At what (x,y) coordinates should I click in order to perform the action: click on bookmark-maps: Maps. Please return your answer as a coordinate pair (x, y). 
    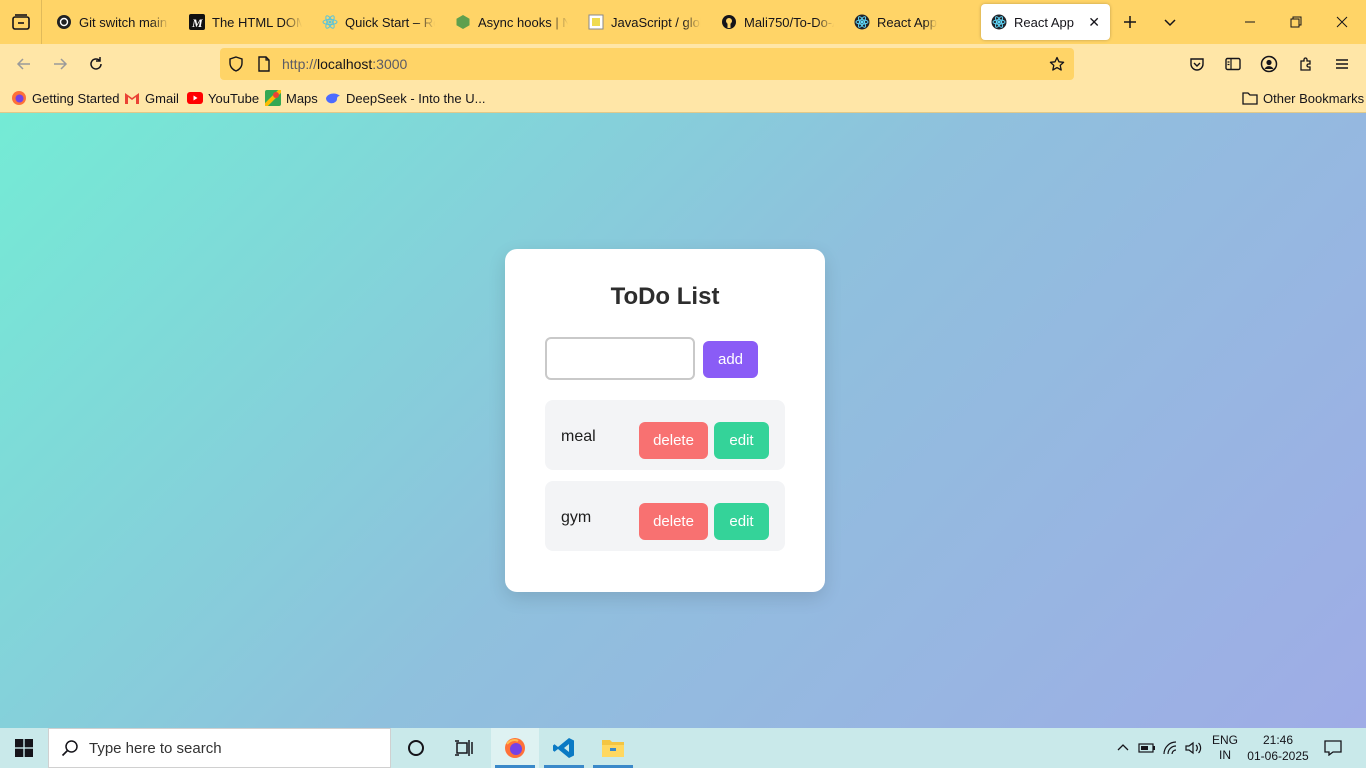
    Looking at the image, I should click on (291, 98).